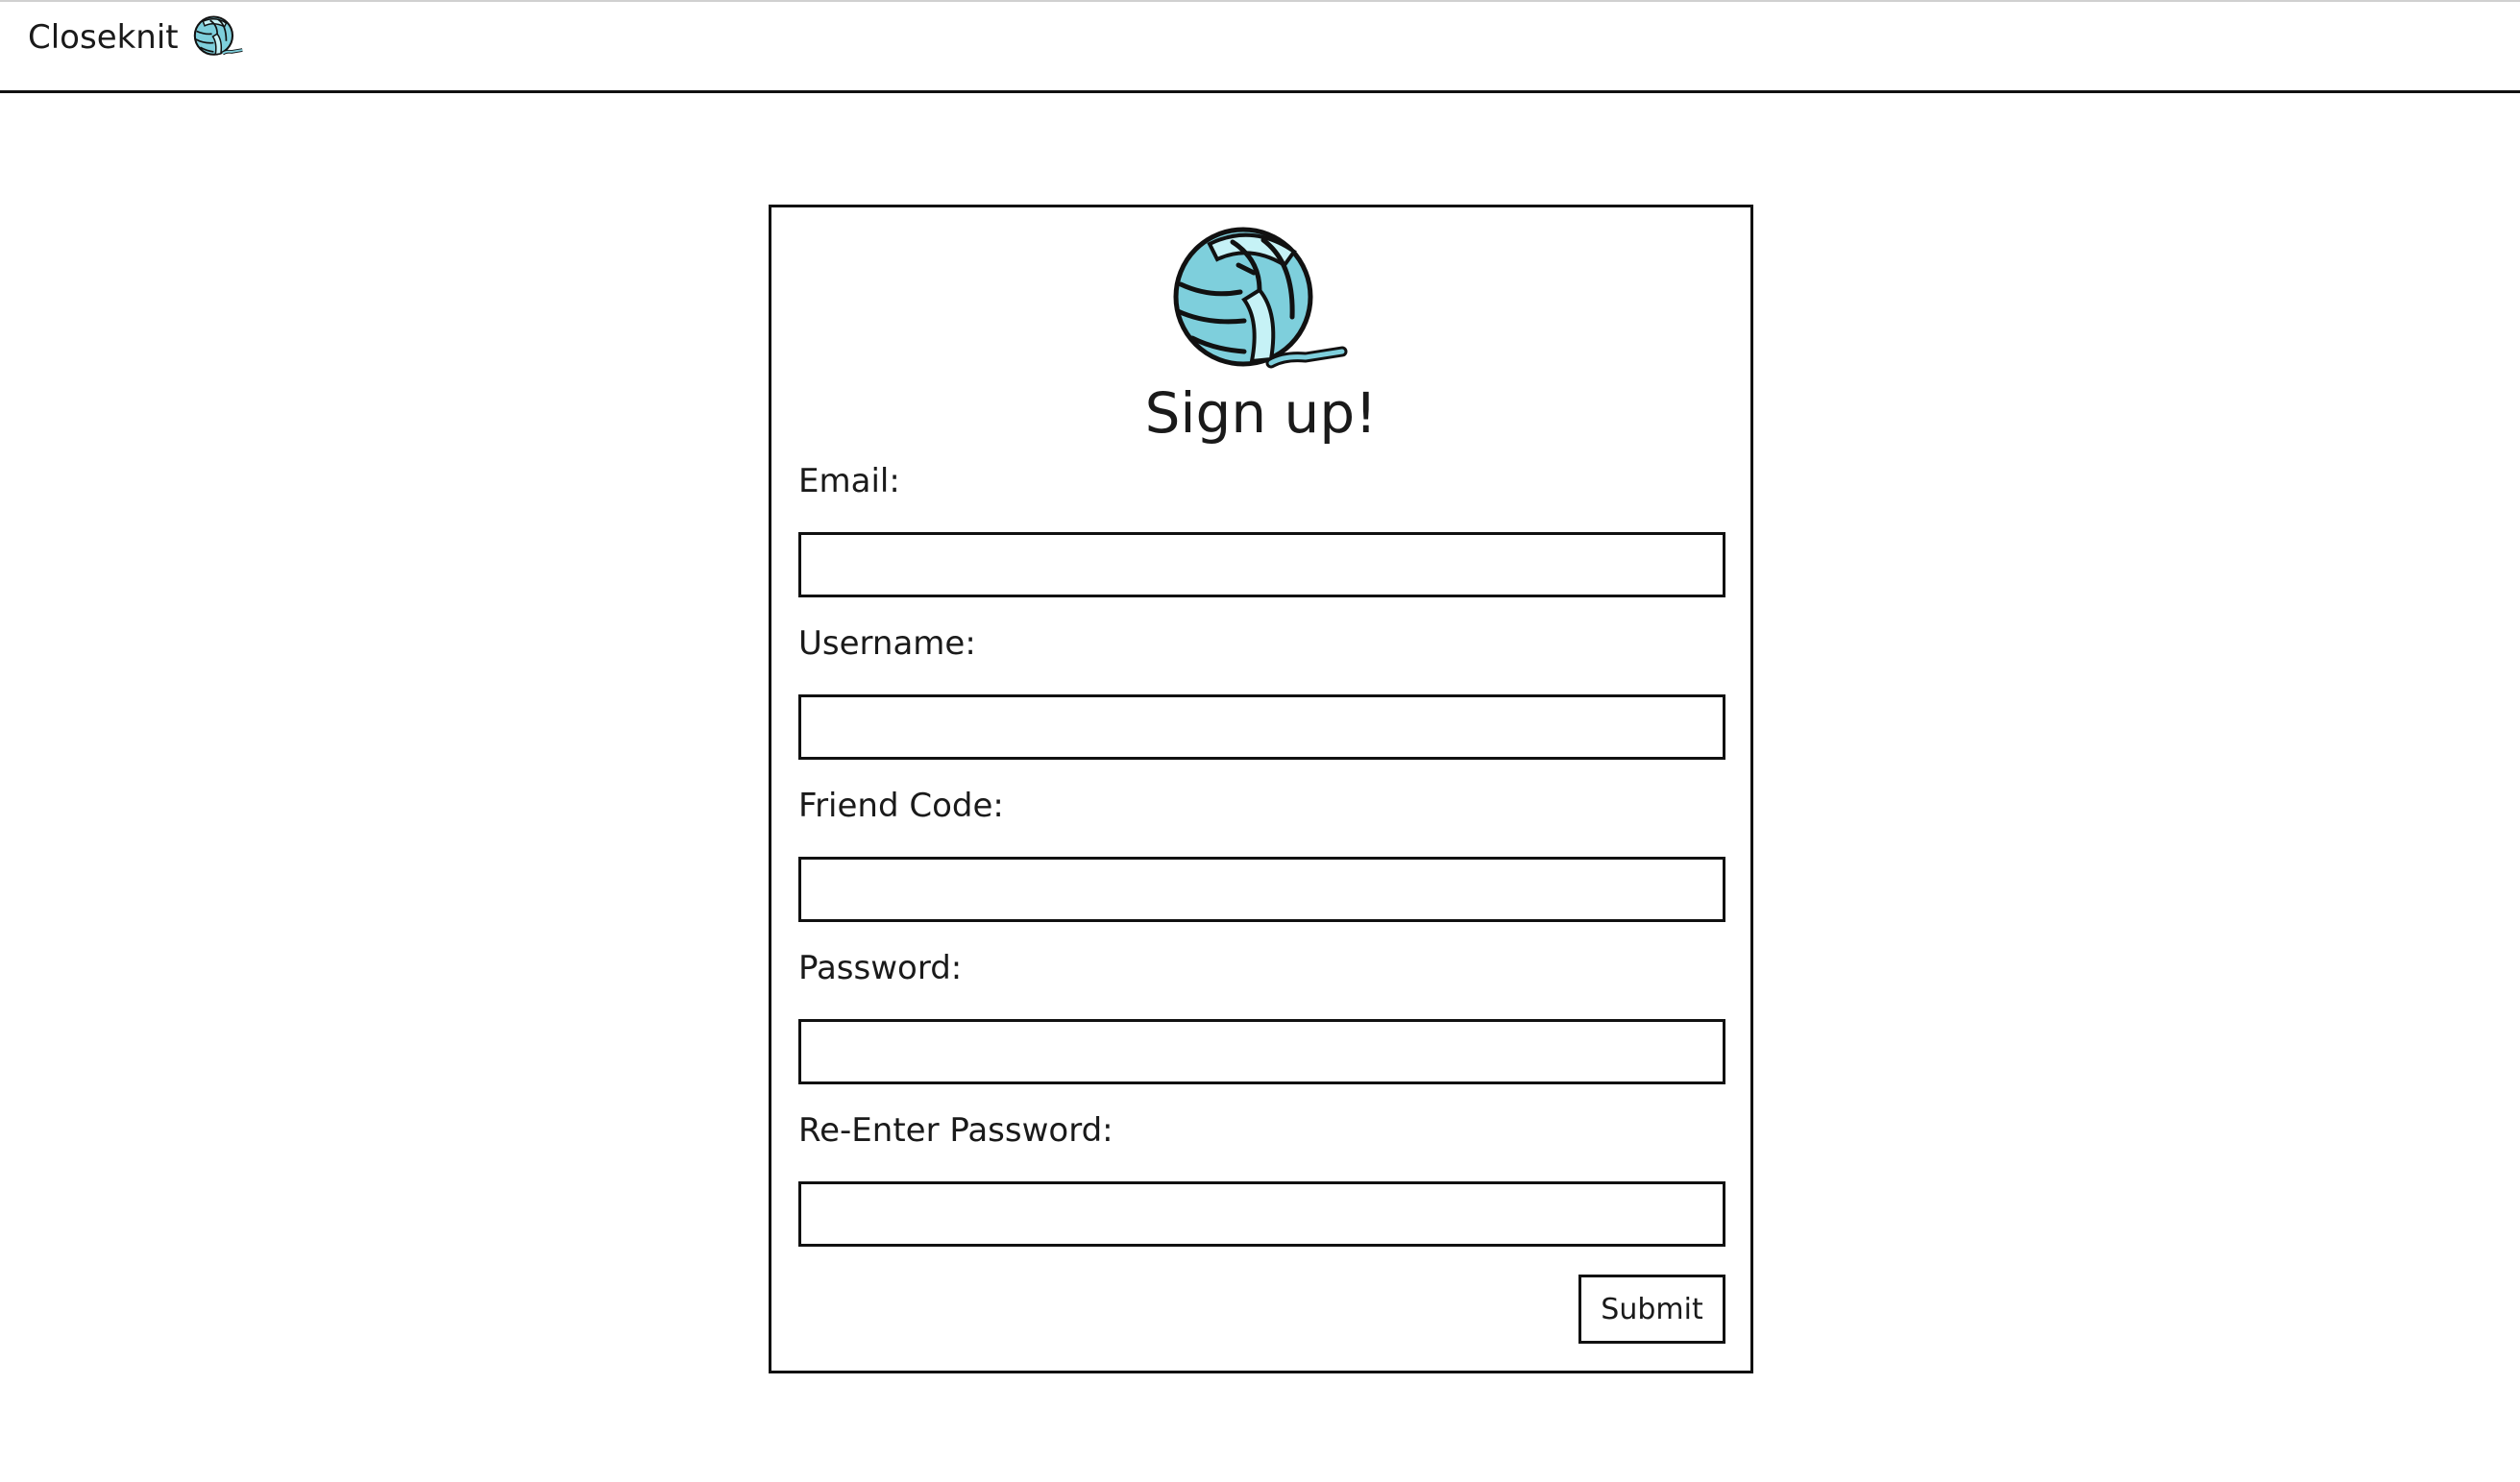 This screenshot has width=2520, height=1482. What do you see at coordinates (887, 644) in the screenshot?
I see `username-label: Username:` at bounding box center [887, 644].